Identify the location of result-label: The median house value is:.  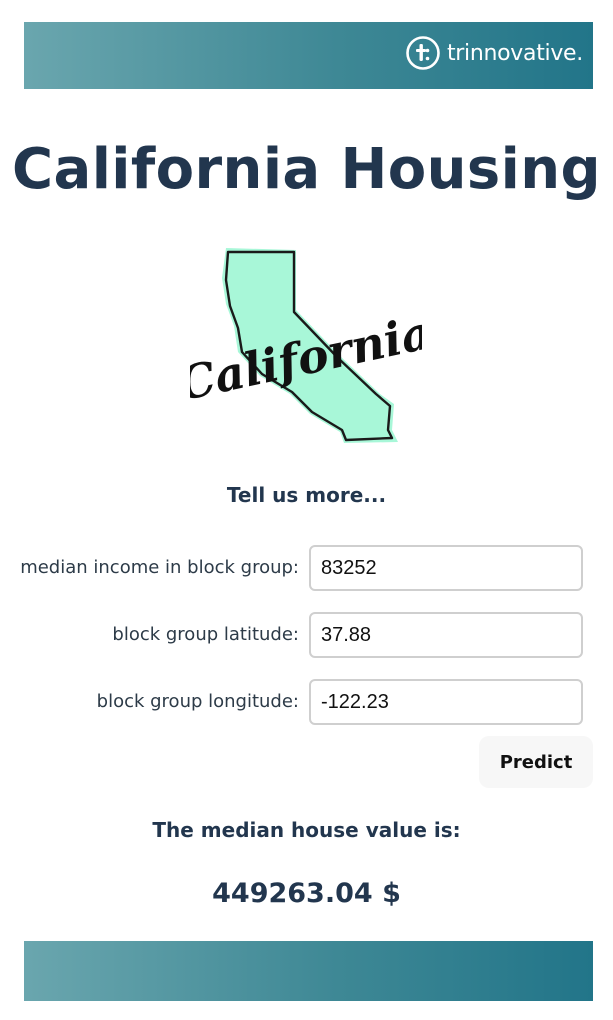
(306, 830).